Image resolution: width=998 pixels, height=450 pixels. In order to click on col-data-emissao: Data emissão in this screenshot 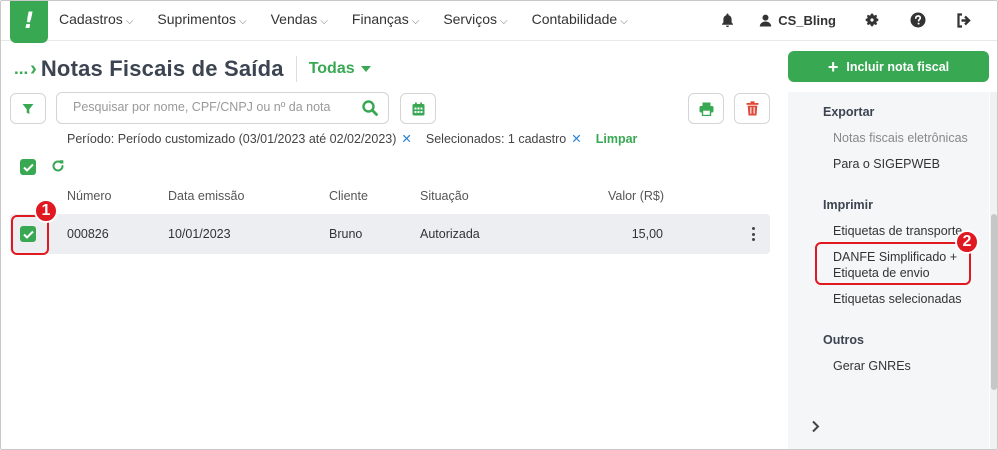, I will do `click(206, 196)`.